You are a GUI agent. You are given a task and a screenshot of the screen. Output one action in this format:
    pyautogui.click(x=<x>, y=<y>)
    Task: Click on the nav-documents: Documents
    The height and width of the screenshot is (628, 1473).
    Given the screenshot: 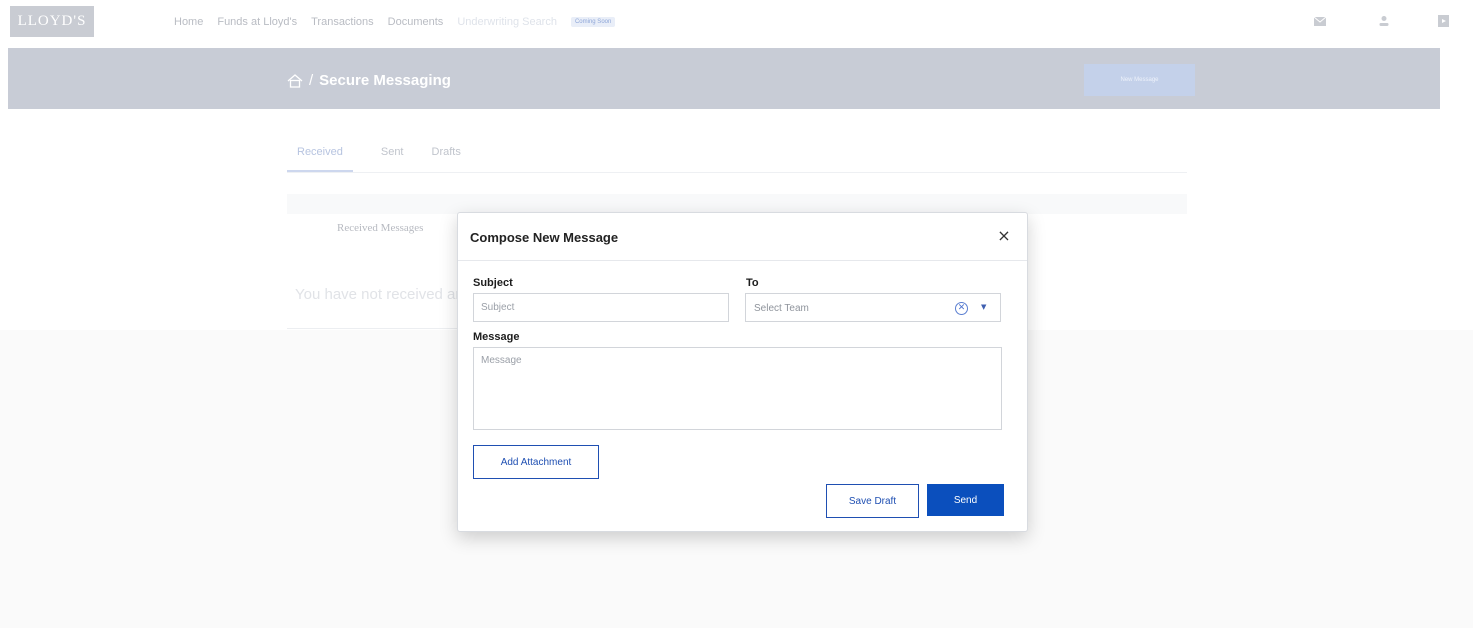 What is the action you would take?
    pyautogui.click(x=416, y=22)
    